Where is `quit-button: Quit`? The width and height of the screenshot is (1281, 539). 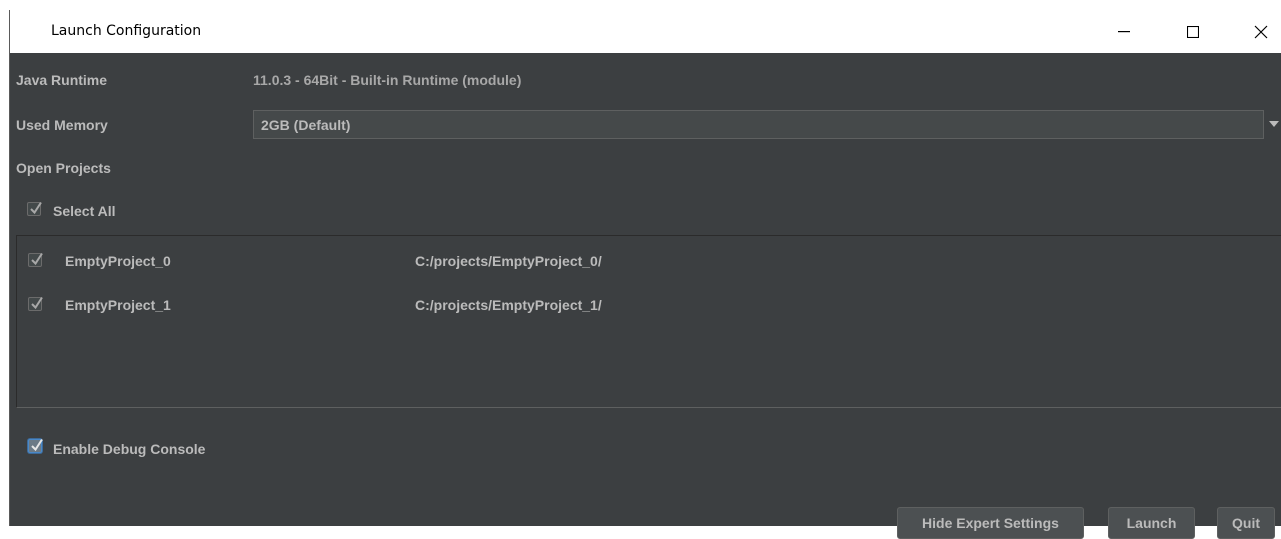
quit-button: Quit is located at coordinates (1246, 523).